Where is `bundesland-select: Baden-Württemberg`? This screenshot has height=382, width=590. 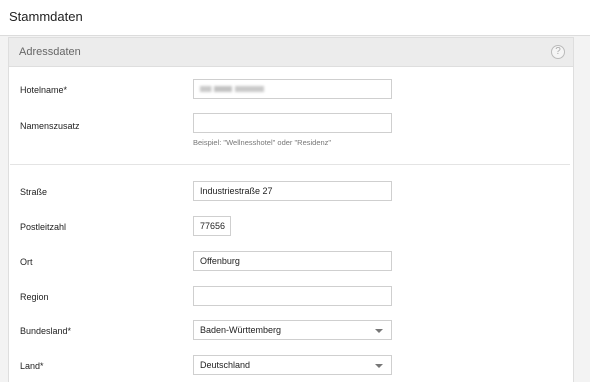 bundesland-select: Baden-Württemberg is located at coordinates (292, 330).